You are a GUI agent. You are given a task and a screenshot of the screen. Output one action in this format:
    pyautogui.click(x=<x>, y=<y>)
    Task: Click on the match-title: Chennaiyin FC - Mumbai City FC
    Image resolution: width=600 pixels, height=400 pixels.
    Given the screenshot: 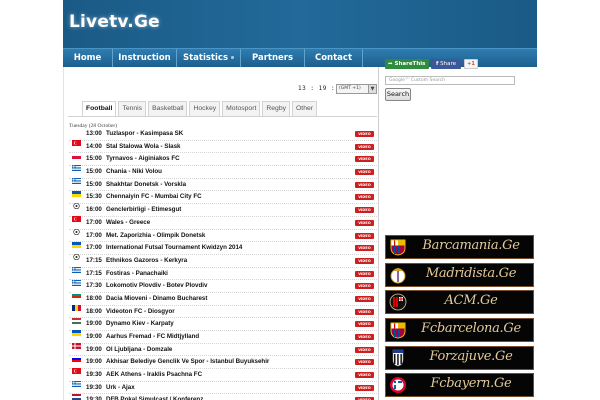 What is the action you would take?
    pyautogui.click(x=154, y=196)
    